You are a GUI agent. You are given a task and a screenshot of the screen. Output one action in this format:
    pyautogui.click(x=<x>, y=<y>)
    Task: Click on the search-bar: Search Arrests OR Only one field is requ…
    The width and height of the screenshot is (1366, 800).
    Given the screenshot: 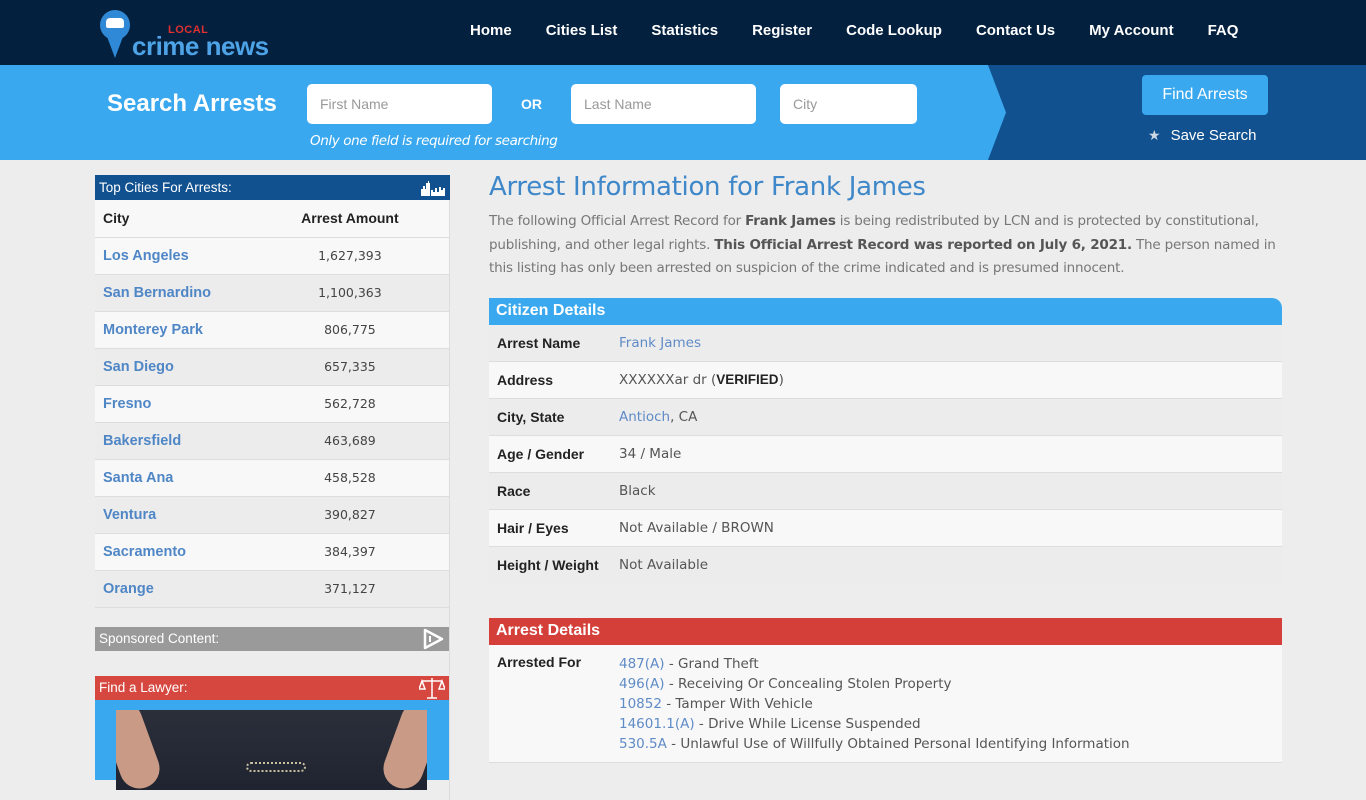 What is the action you would take?
    pyautogui.click(x=683, y=112)
    